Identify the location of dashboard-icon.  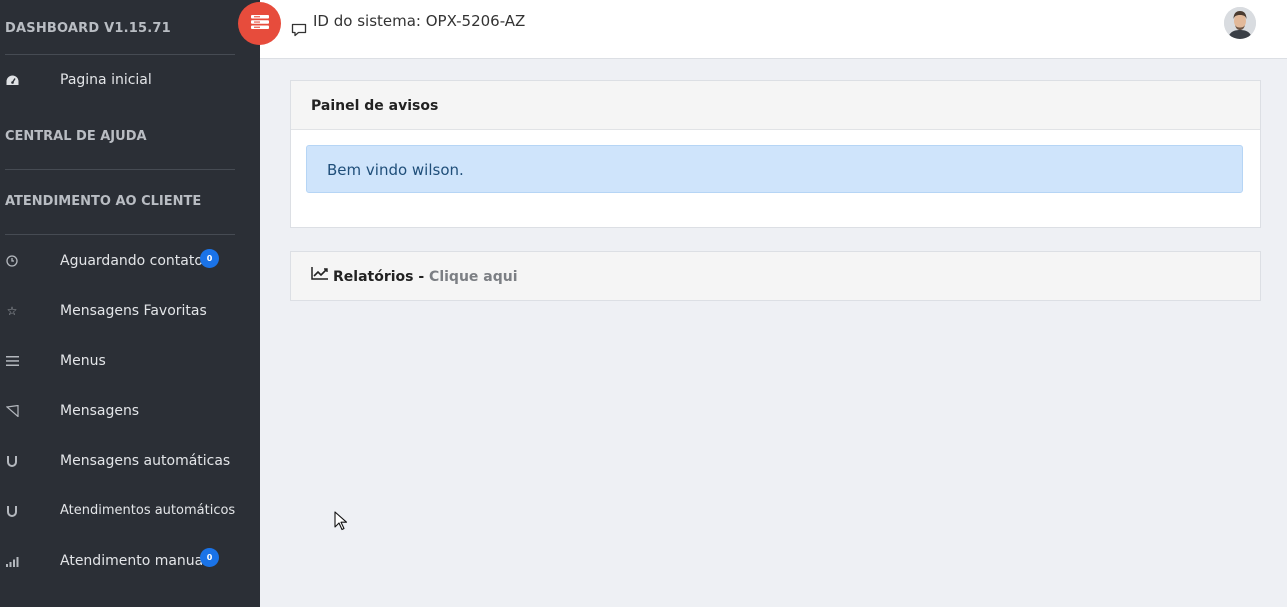
(12, 80).